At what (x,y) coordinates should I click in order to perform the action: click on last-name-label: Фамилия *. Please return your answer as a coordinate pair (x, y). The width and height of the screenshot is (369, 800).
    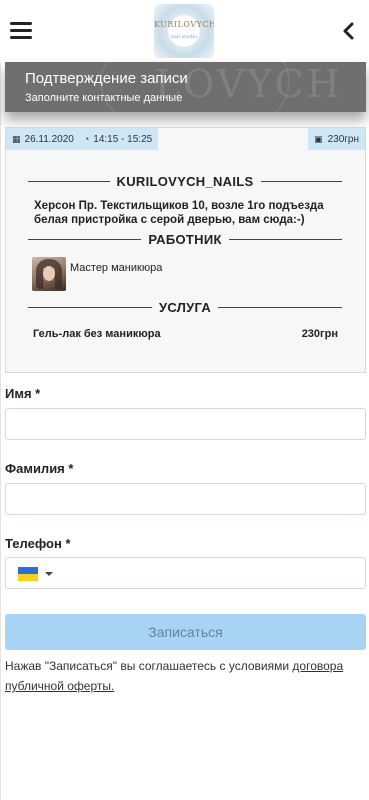
    Looking at the image, I should click on (39, 468).